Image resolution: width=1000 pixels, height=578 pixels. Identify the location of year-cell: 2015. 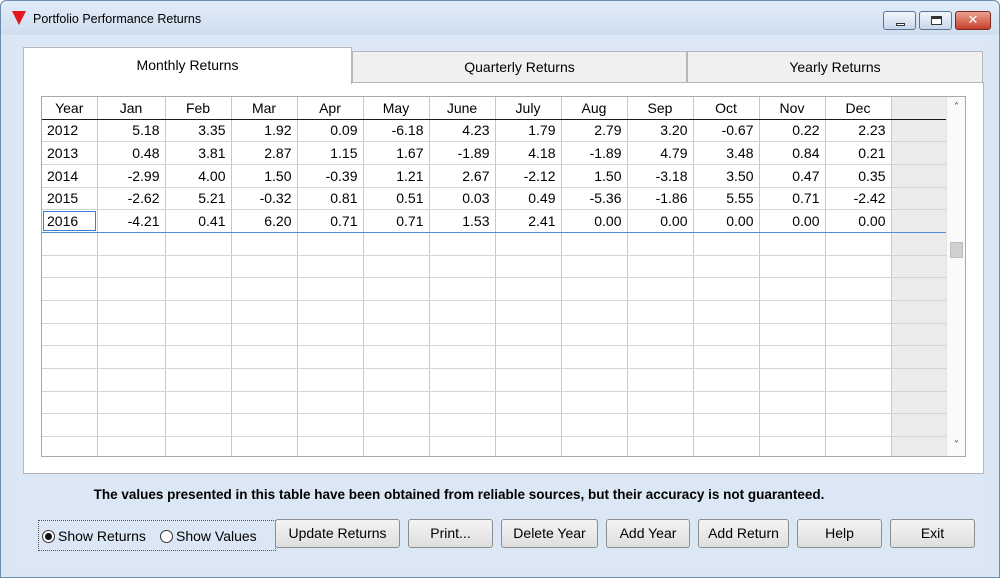
(70, 199).